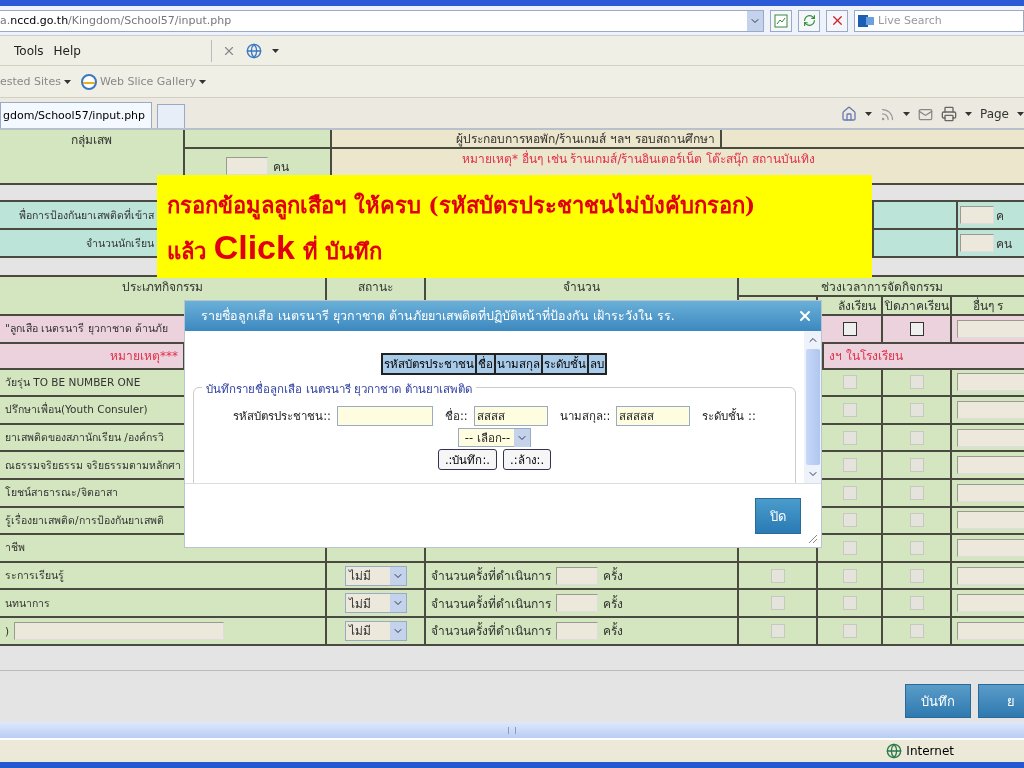  I want to click on venue-heading: ผู้ประกอบการหอพัก/ร้านเกมส์ ฯลฯ รอบสถานศึกษา, so click(526, 138).